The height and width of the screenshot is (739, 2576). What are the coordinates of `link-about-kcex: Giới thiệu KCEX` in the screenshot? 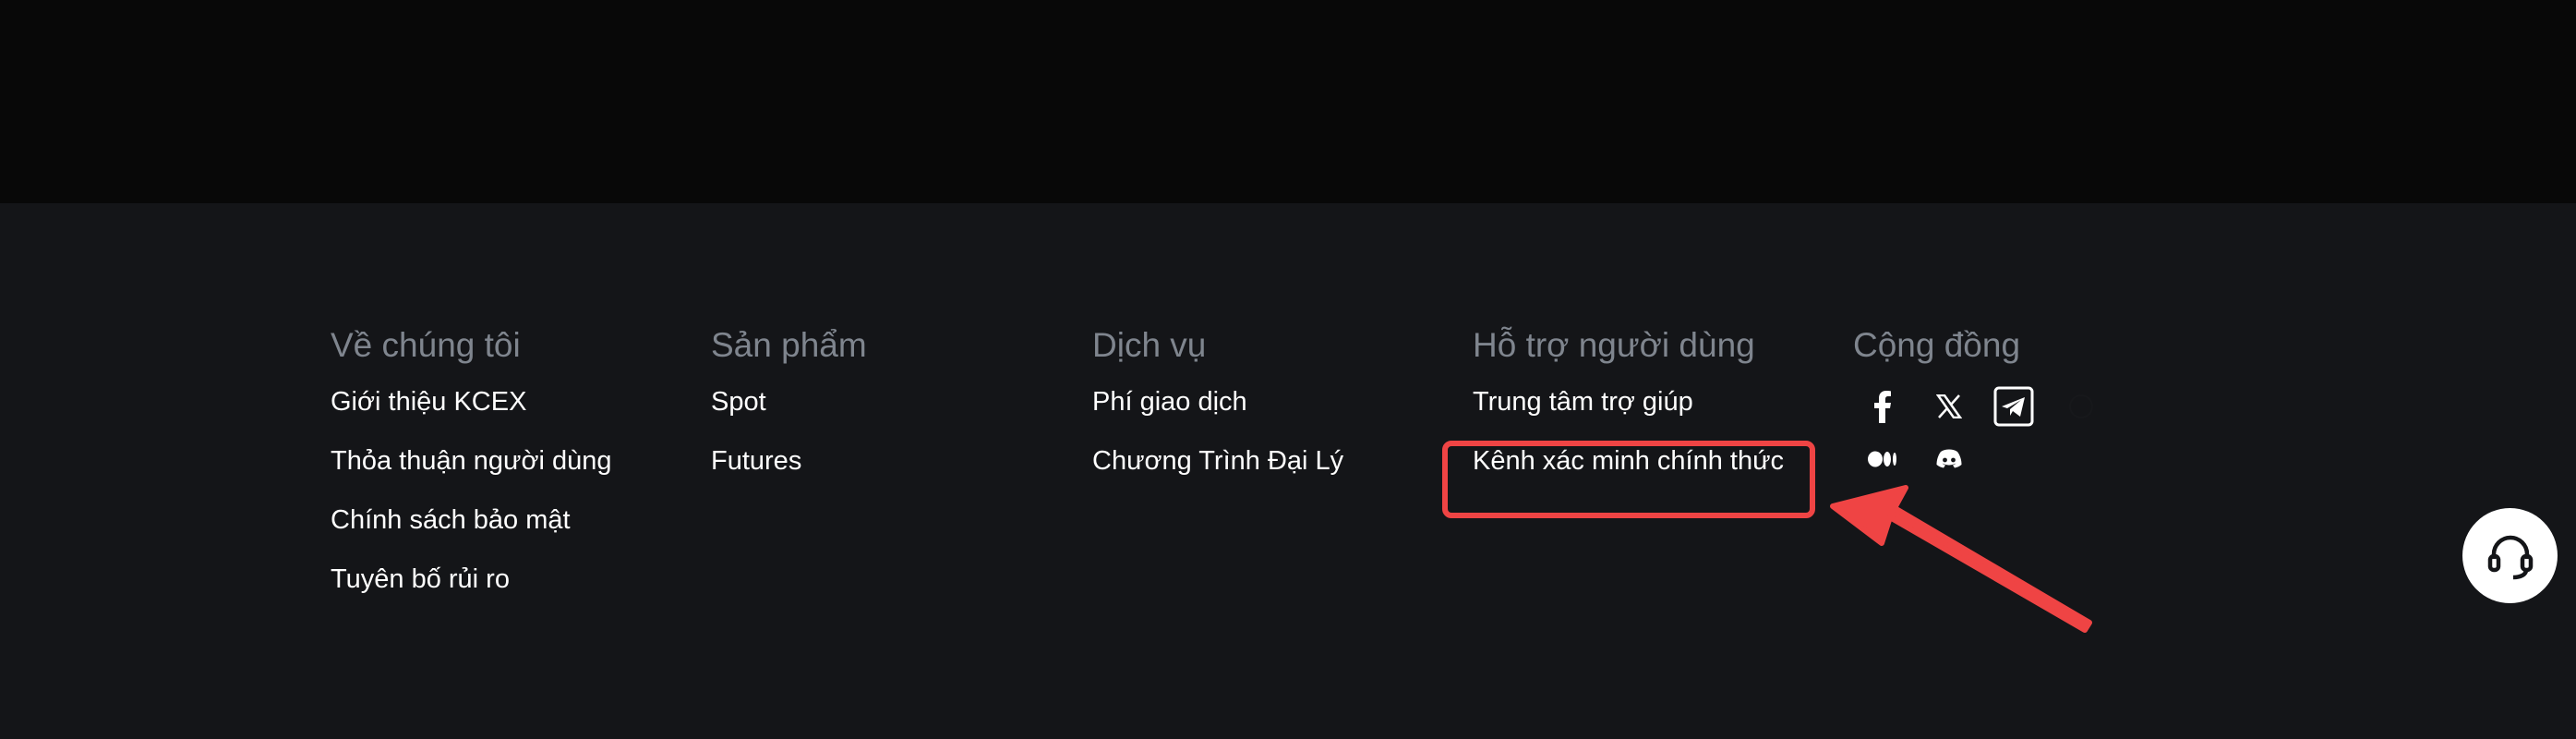 It's located at (471, 415).